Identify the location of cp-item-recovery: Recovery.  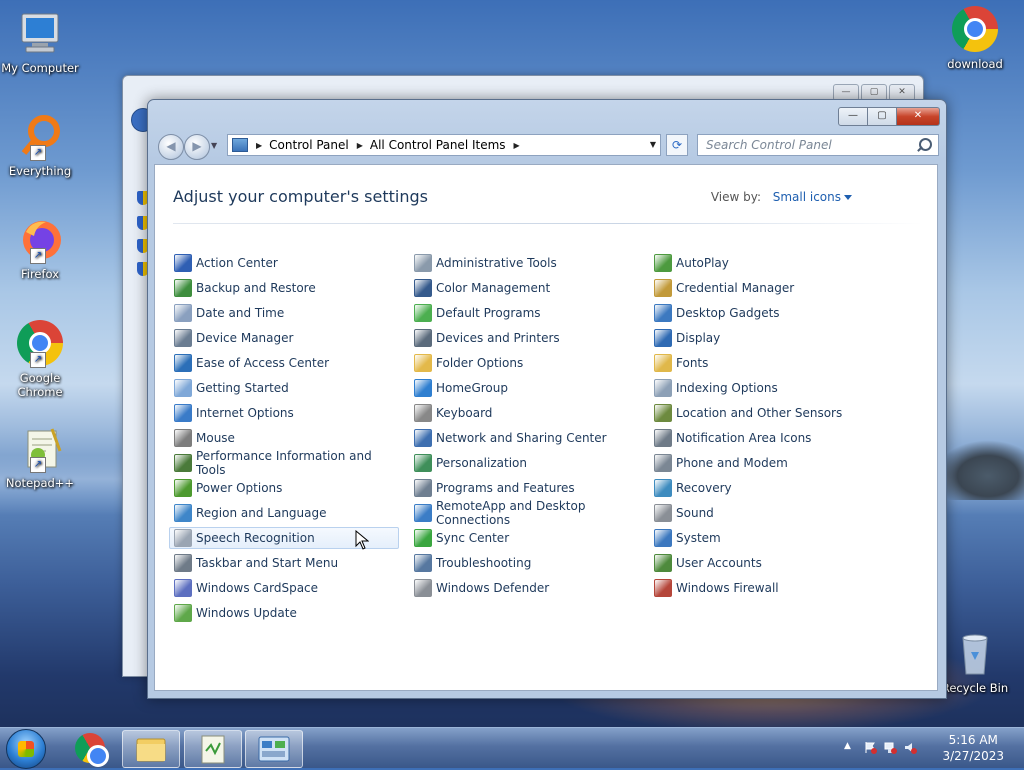
(764, 488).